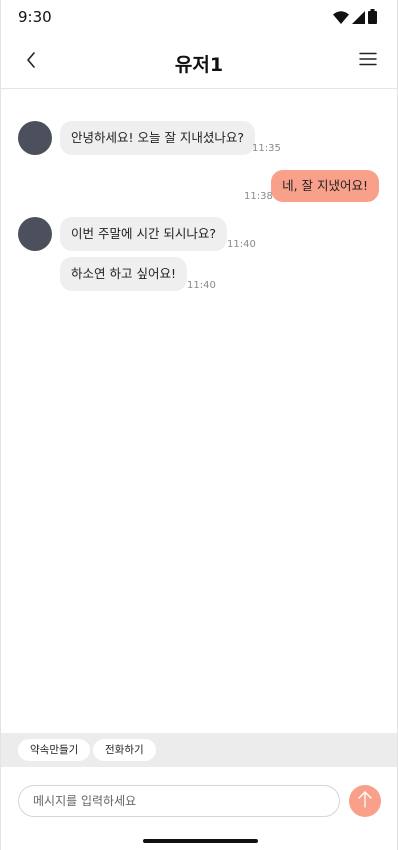 This screenshot has width=398, height=850. I want to click on composer, so click(199, 801).